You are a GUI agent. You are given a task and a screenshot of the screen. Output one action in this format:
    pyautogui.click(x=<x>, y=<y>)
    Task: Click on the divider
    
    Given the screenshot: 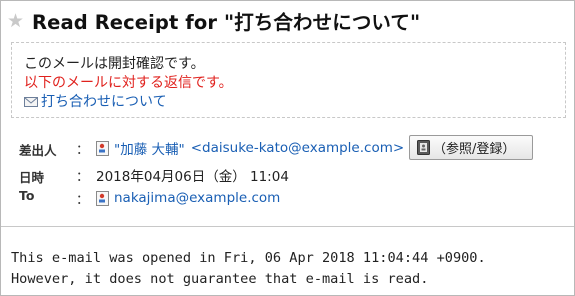 What is the action you would take?
    pyautogui.click(x=287, y=226)
    